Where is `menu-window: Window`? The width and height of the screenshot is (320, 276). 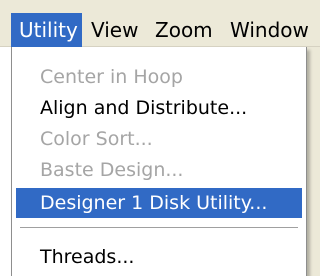
menu-window: Window is located at coordinates (271, 30).